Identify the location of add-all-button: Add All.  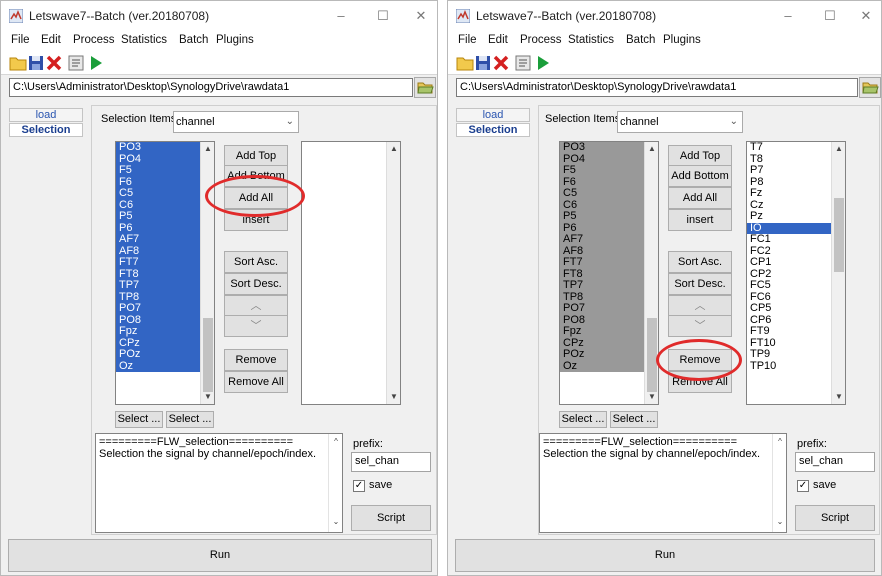
(700, 198).